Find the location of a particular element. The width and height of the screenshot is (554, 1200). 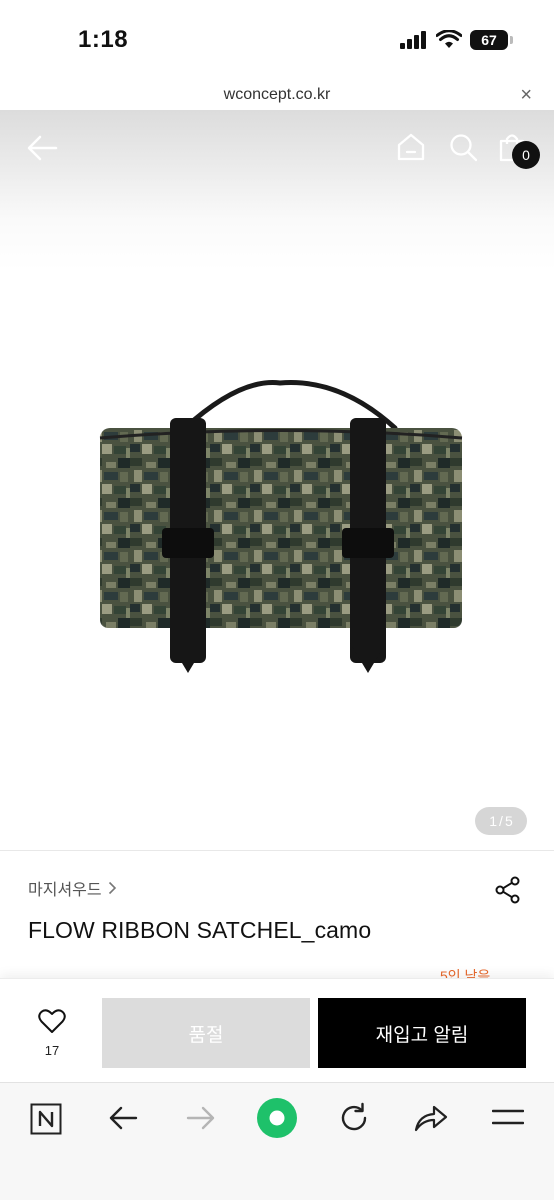

browser-toolbar is located at coordinates (277, 1141).